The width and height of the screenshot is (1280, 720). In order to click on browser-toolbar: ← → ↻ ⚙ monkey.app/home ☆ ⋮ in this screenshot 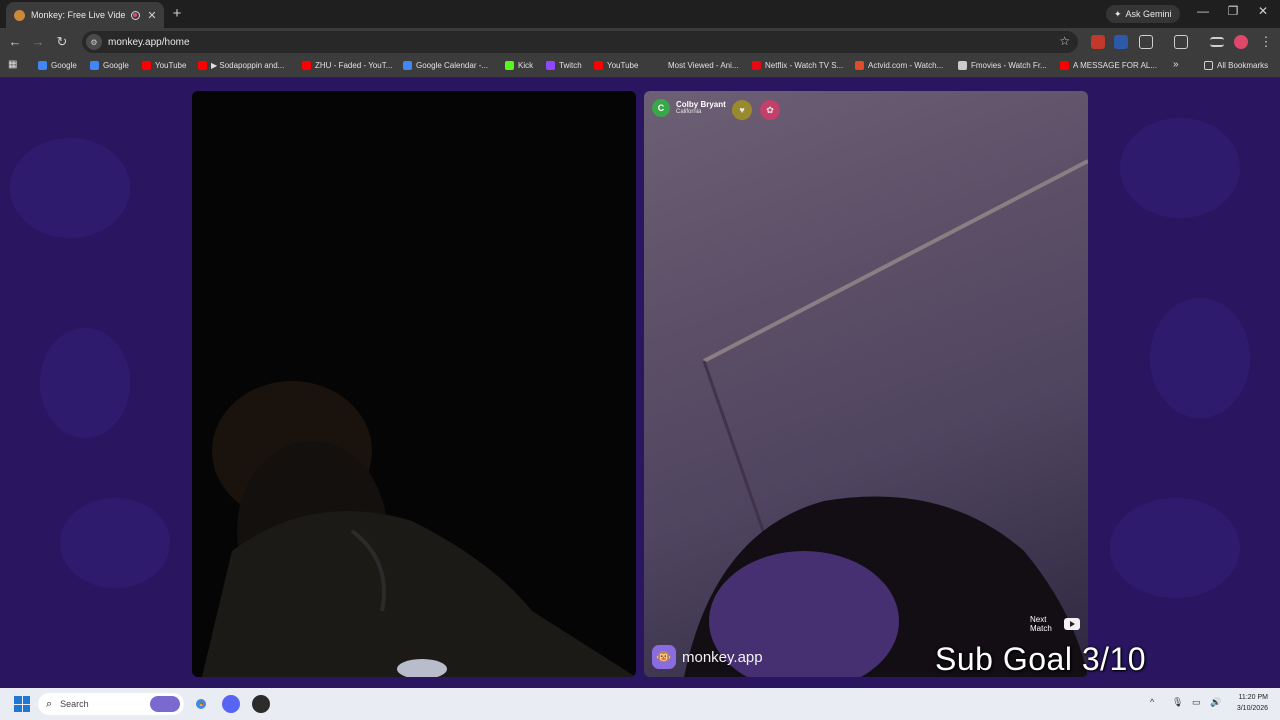, I will do `click(640, 42)`.